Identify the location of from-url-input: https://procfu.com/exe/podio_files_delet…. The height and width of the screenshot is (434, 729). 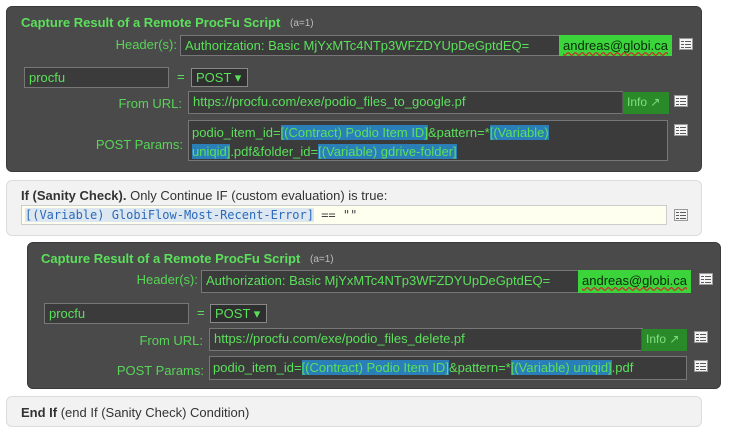
(426, 339).